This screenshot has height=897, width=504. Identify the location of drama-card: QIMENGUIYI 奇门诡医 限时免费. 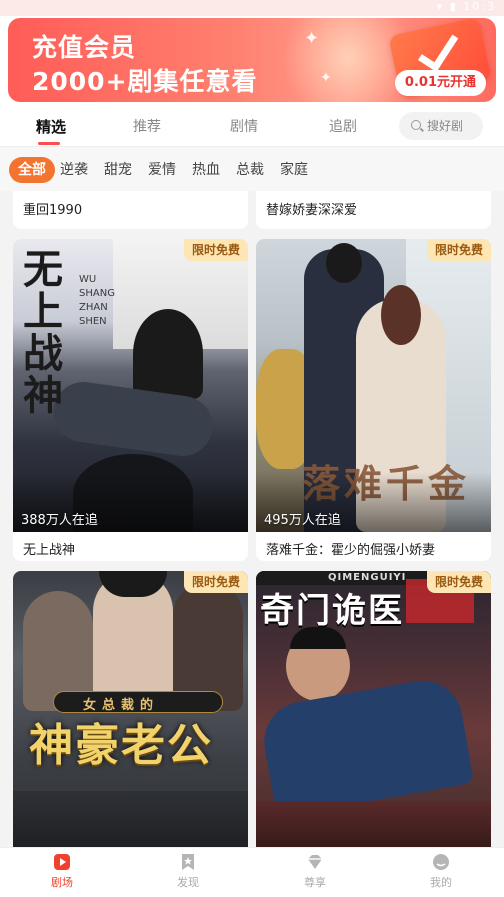
(373, 709).